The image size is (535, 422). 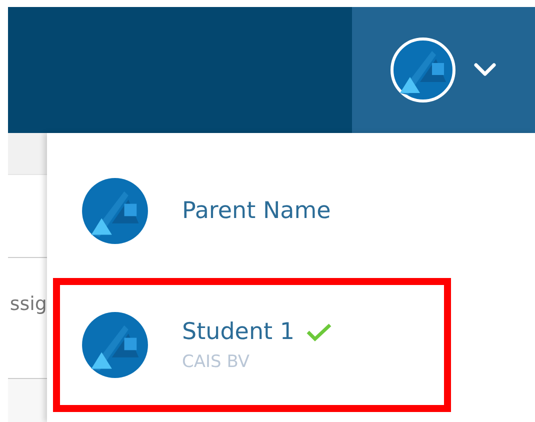 I want to click on panel-row, so click(x=27, y=154).